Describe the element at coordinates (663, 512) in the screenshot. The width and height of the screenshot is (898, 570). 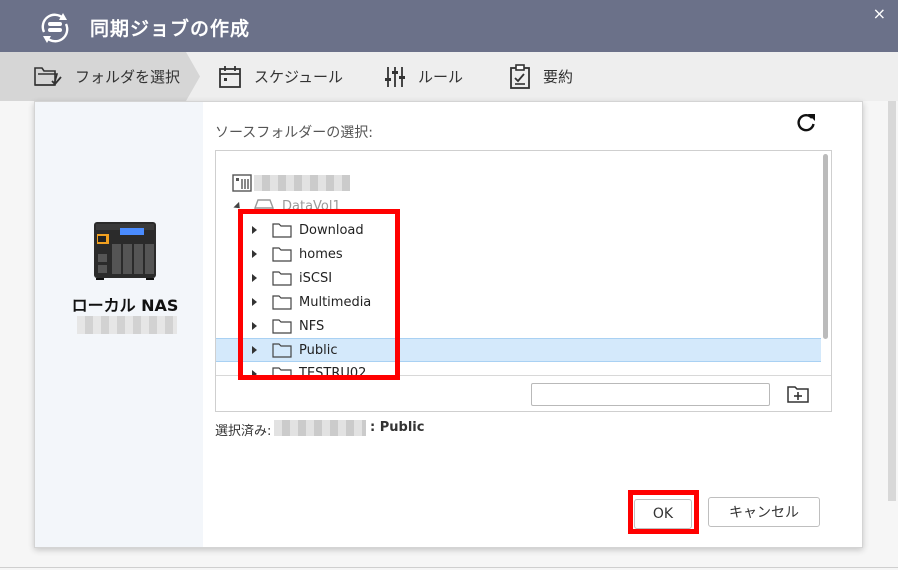
I see `ok-button-highlight` at that location.